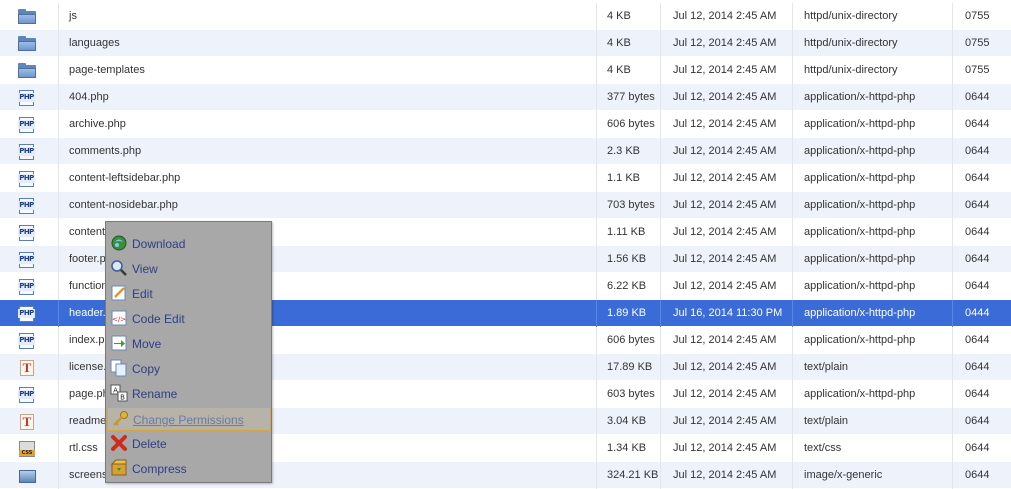 The height and width of the screenshot is (489, 1011). What do you see at coordinates (149, 444) in the screenshot?
I see `menu-item-label: Delete` at bounding box center [149, 444].